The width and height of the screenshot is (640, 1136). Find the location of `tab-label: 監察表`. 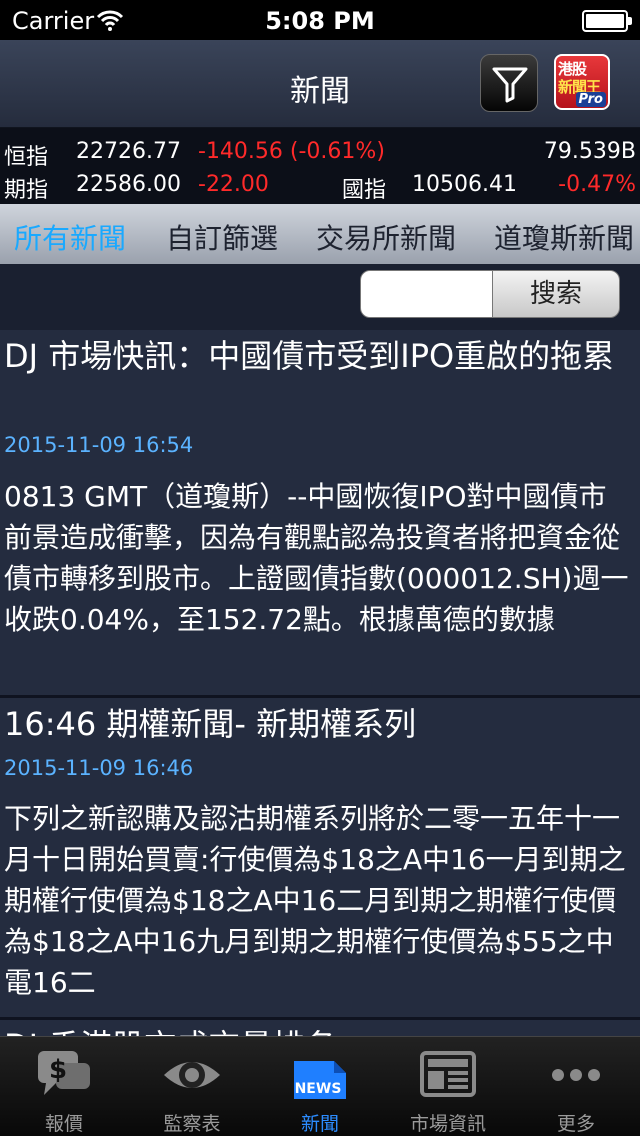

tab-label: 監察表 is located at coordinates (192, 1124).